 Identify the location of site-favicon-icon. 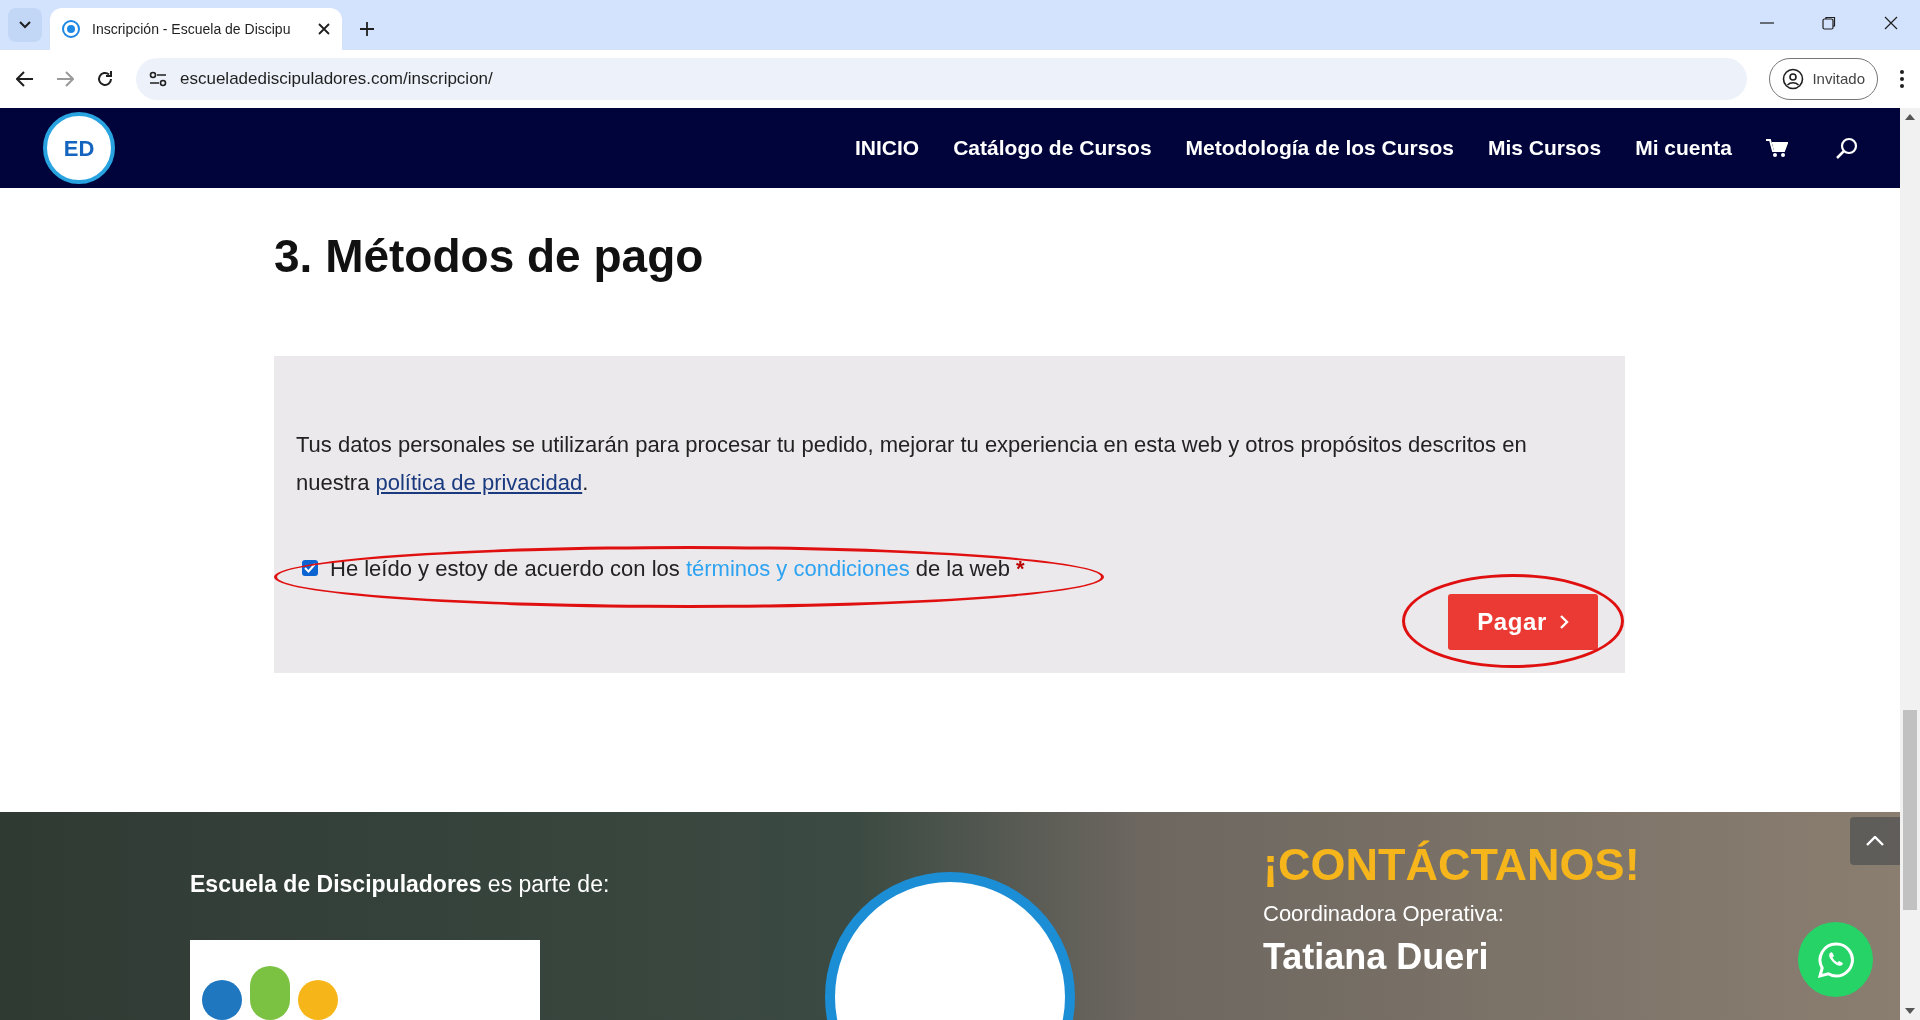
(71, 29).